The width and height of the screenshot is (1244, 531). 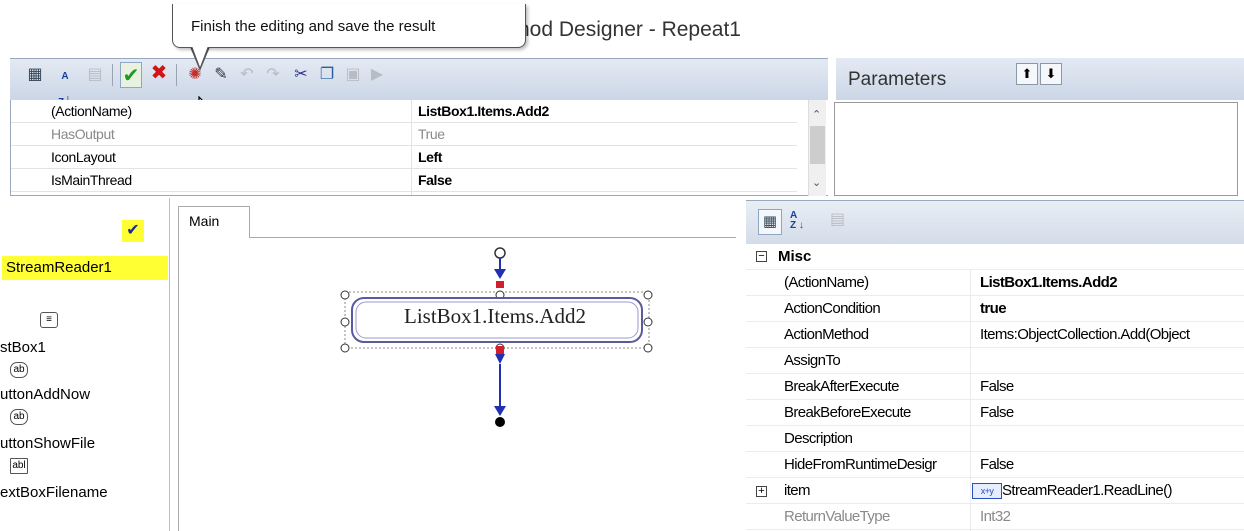 What do you see at coordinates (761, 256) in the screenshot?
I see `collapse-icon: −` at bounding box center [761, 256].